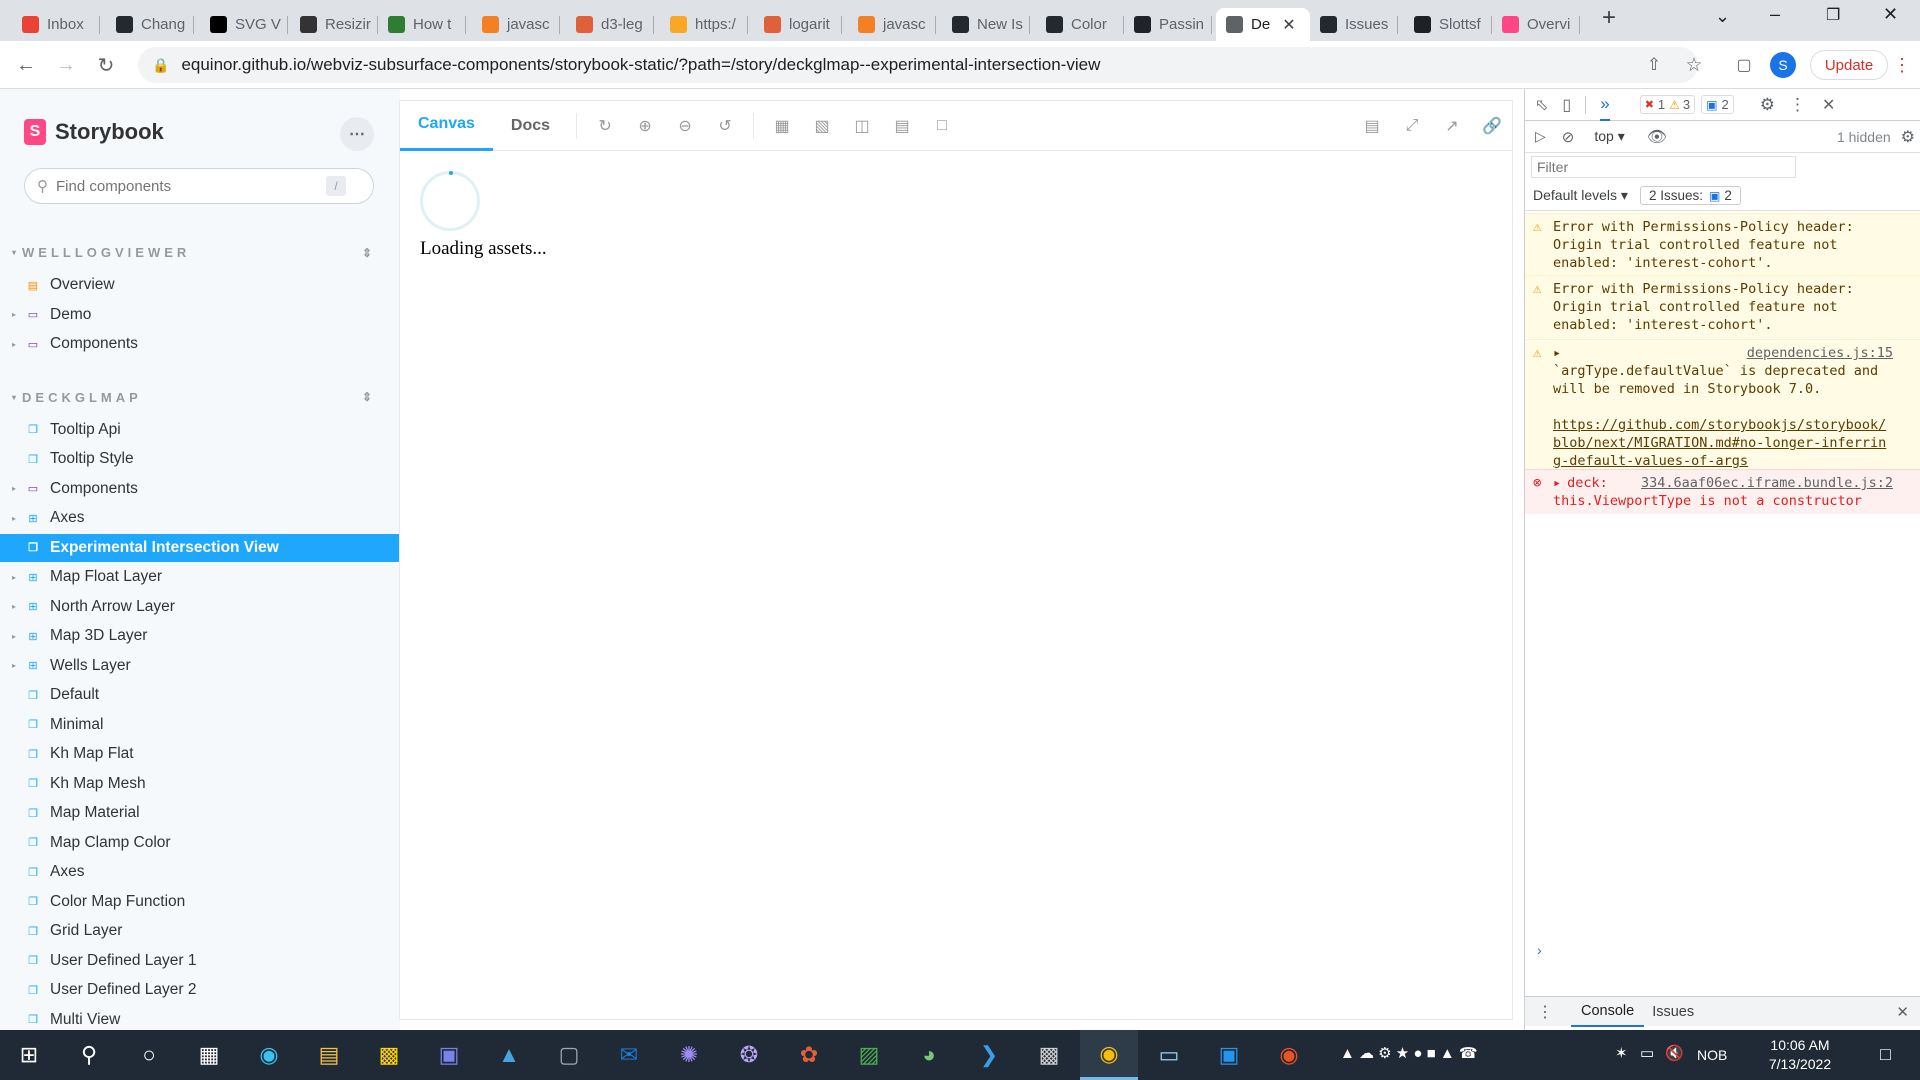  What do you see at coordinates (1492, 126) in the screenshot?
I see `copy-link-icon: 🔗` at bounding box center [1492, 126].